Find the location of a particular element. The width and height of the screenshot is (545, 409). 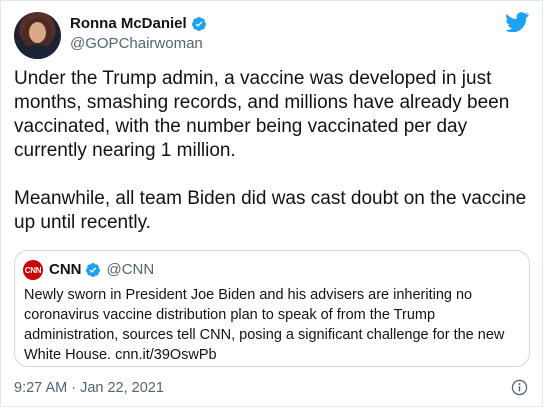

author-name-row: Ronna McDaniel is located at coordinates (138, 23).